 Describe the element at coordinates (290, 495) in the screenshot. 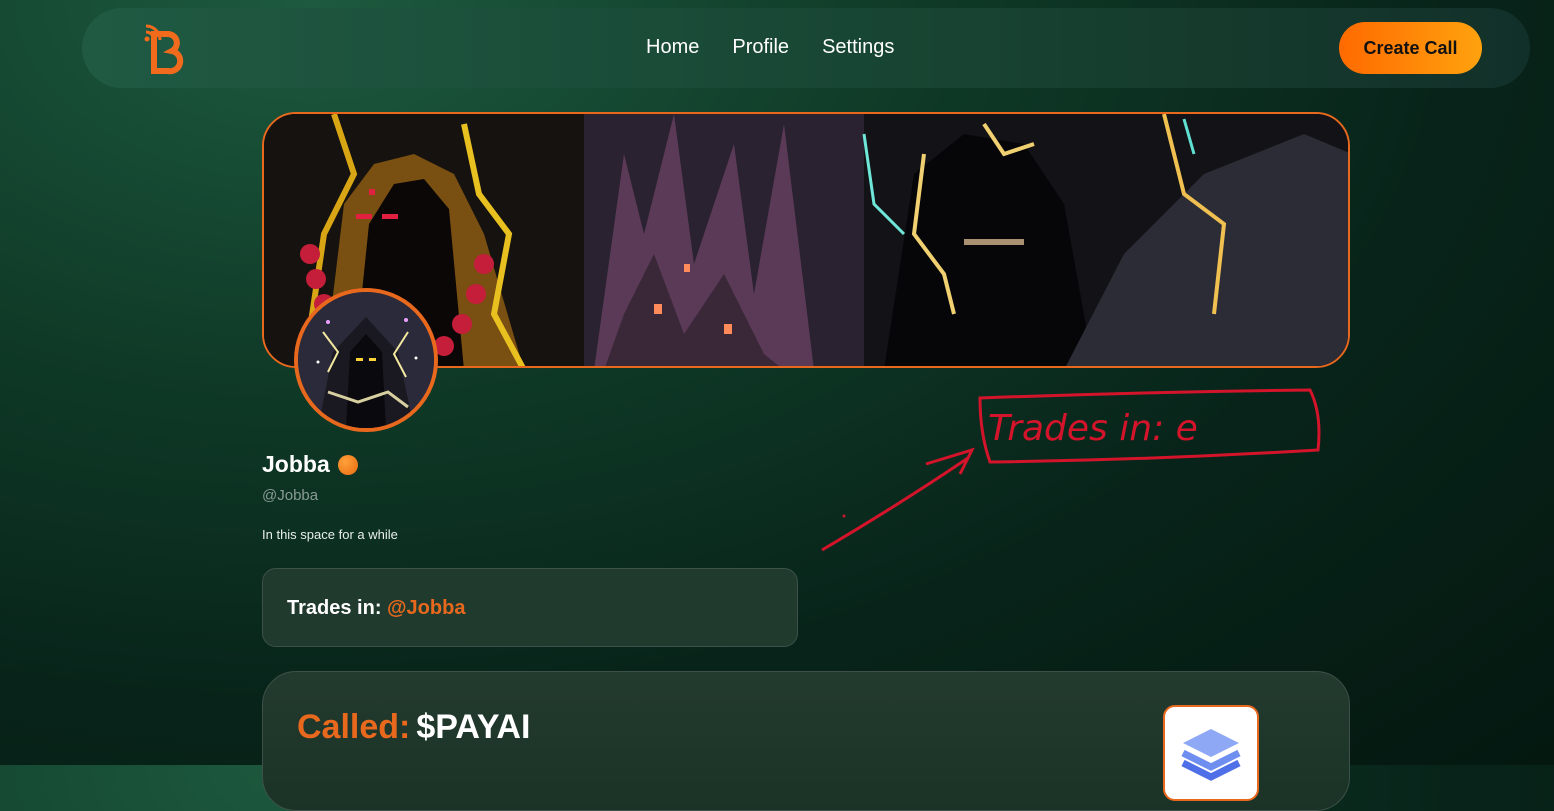

I see `profile-handle: @Jobba` at that location.